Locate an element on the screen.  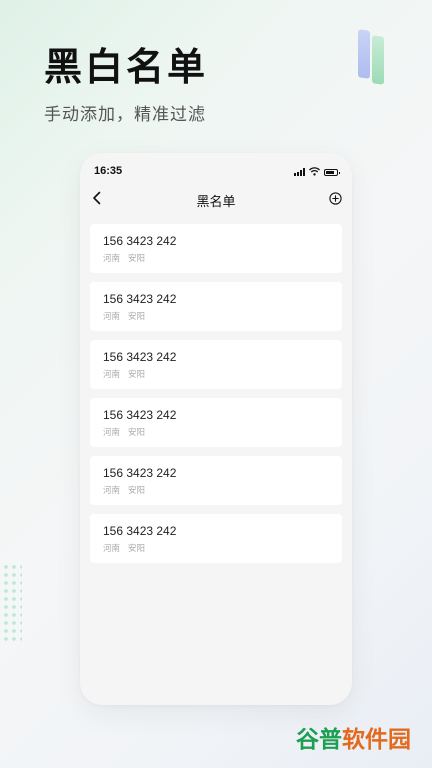
battery-icon is located at coordinates (332, 172).